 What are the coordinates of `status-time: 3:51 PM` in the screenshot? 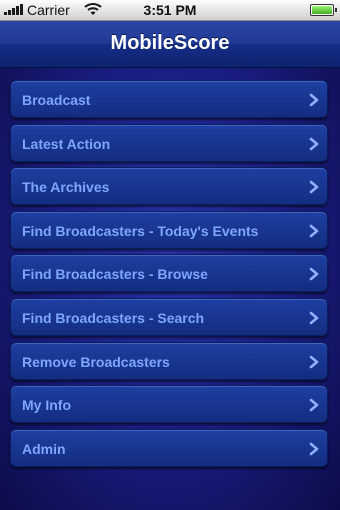 It's located at (170, 10).